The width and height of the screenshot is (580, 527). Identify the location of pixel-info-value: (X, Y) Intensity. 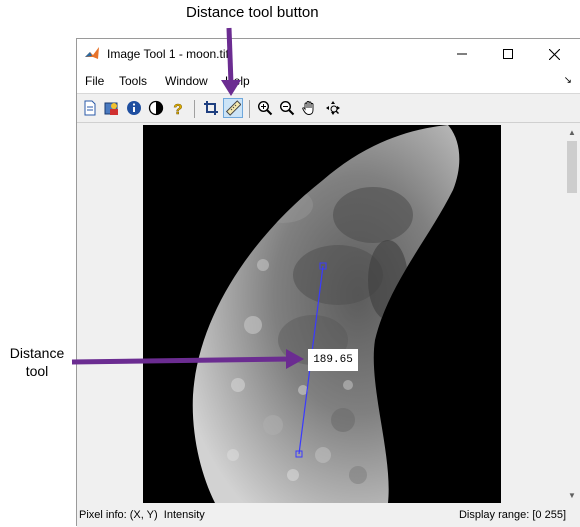
(167, 515).